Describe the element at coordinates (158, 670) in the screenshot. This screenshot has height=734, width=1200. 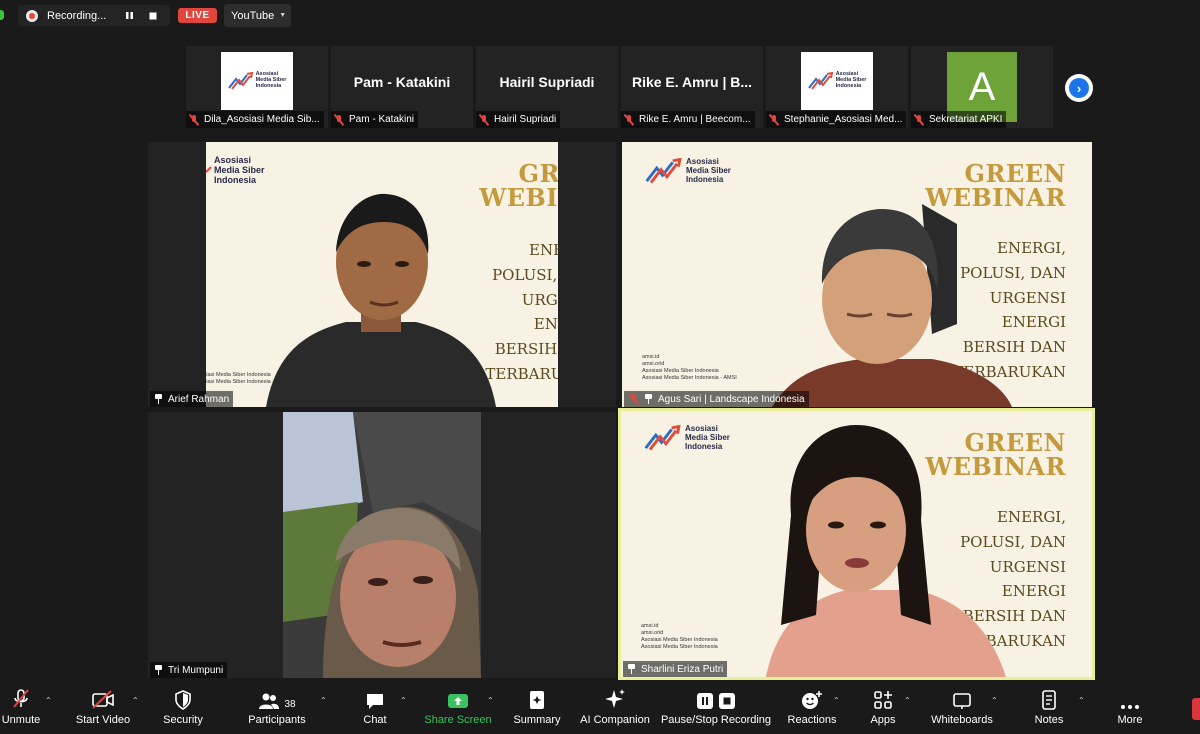
I see `pin-icon` at that location.